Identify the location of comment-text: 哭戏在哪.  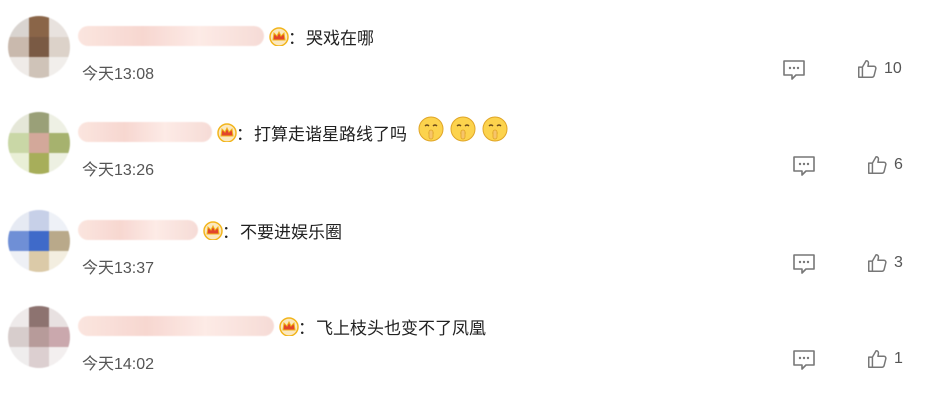
(340, 38).